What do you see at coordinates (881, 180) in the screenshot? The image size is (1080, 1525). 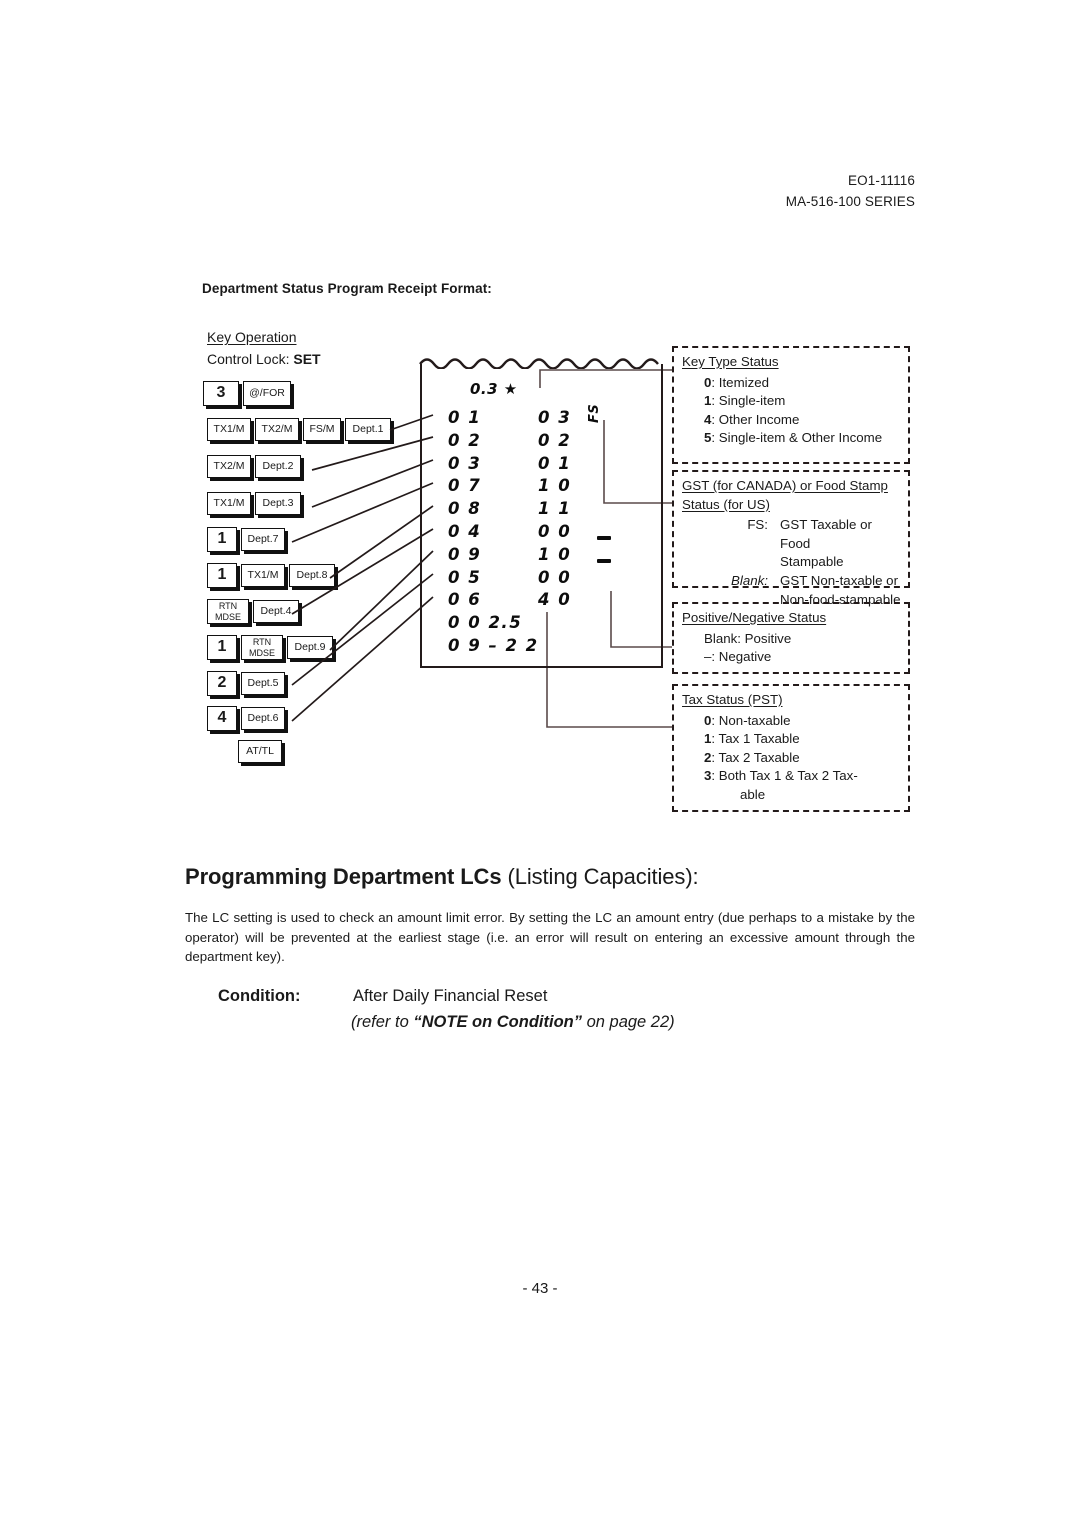 I see `doc-code: EO1-11116` at bounding box center [881, 180].